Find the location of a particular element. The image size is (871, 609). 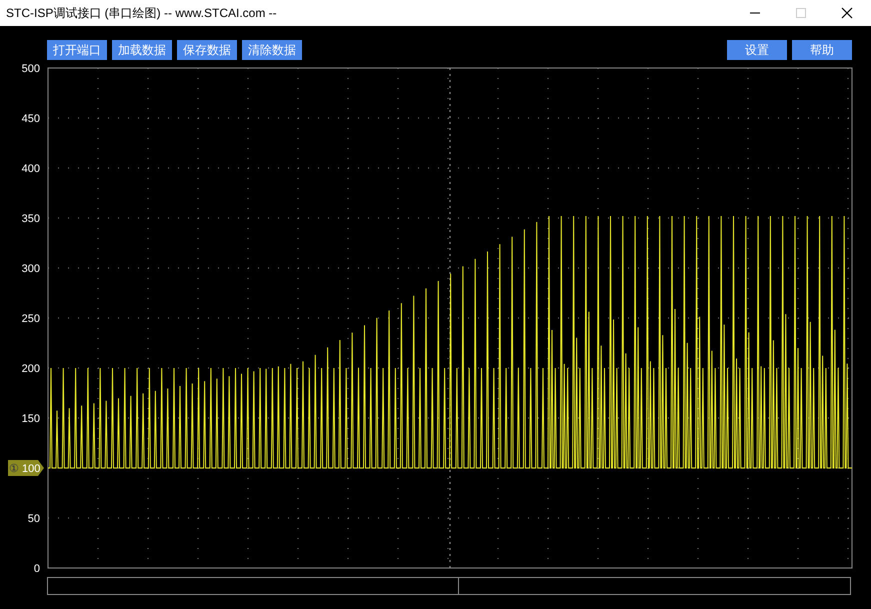

toolbar-button: 保存数据 is located at coordinates (207, 50).